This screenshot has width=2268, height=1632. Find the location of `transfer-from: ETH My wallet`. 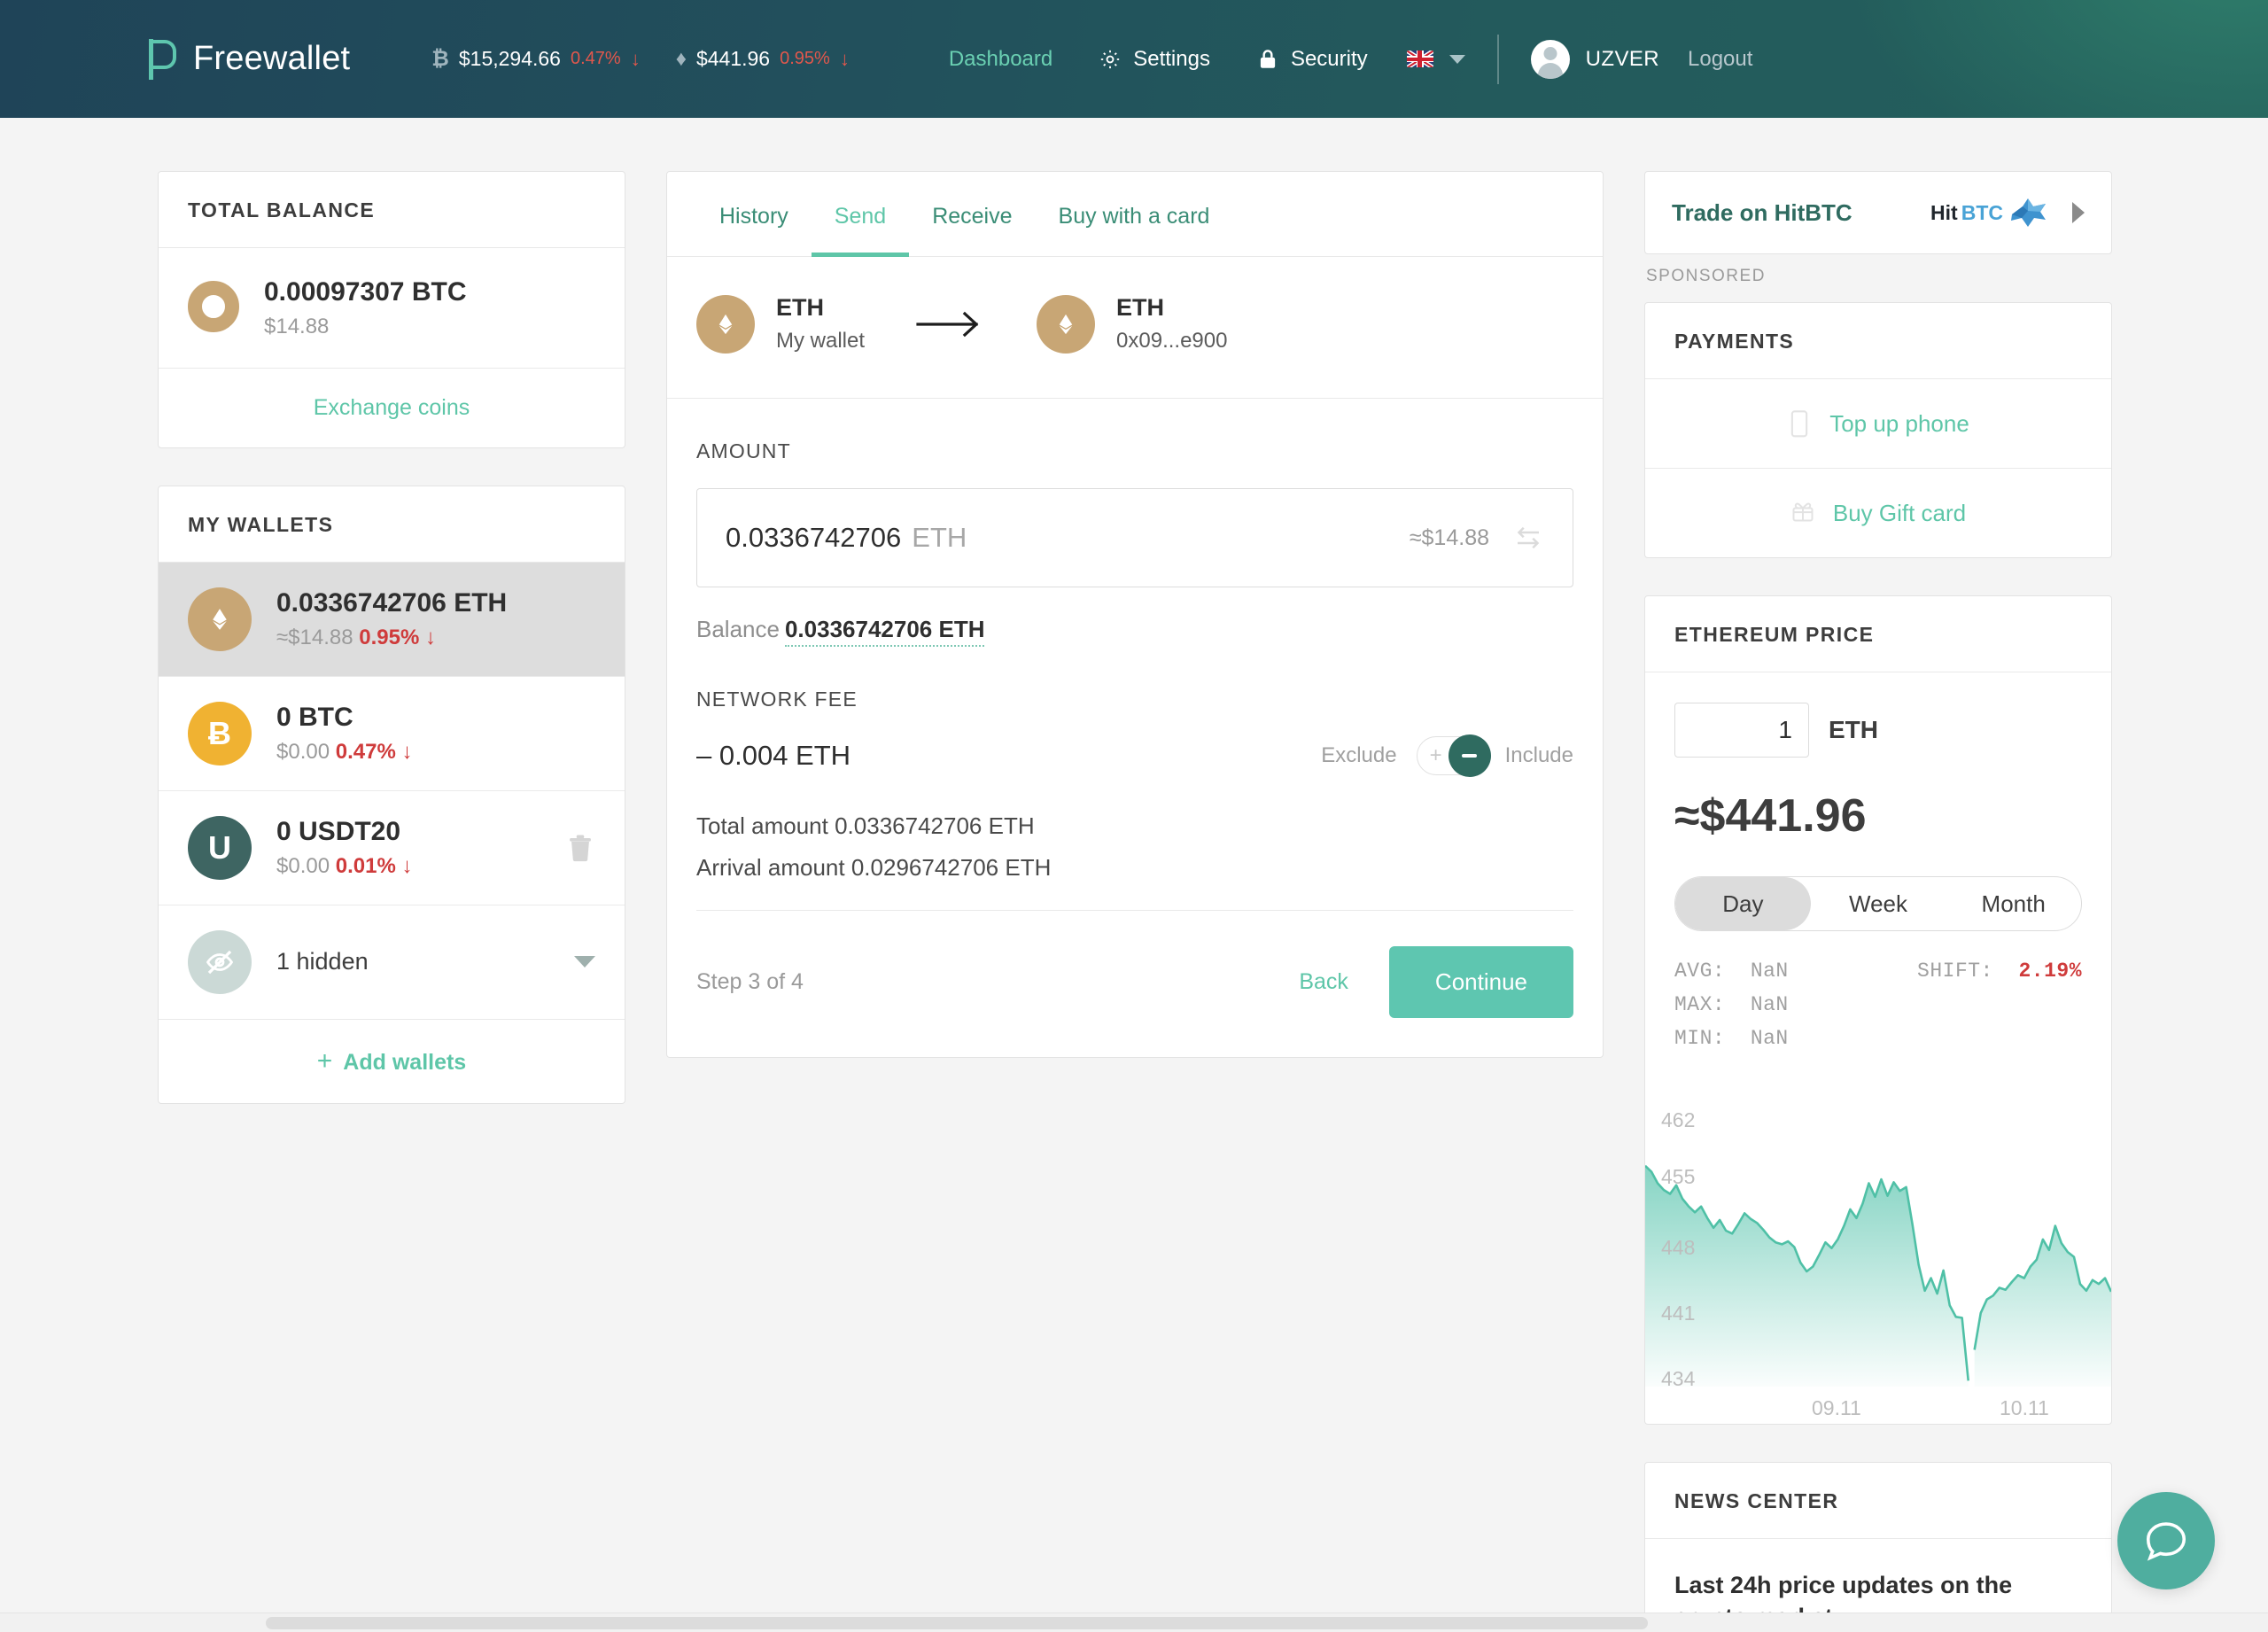

transfer-from: ETH My wallet is located at coordinates (780, 324).